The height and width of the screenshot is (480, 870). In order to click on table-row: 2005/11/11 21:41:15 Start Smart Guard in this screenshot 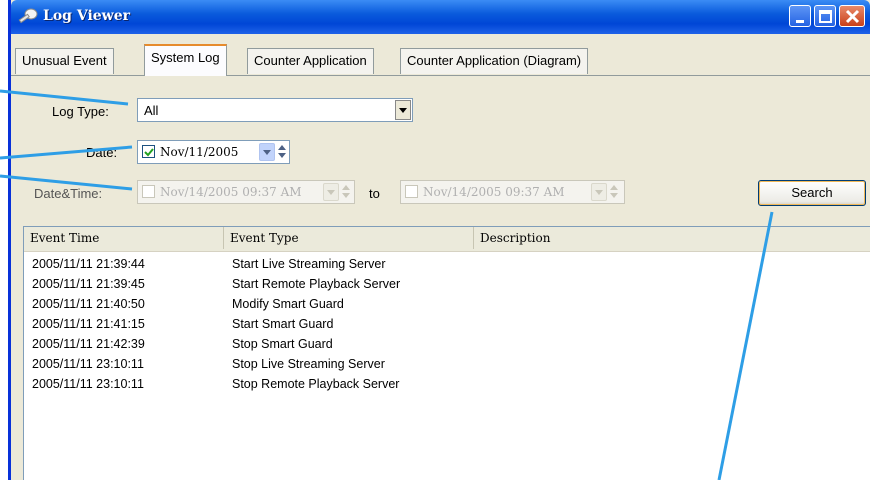, I will do `click(447, 325)`.